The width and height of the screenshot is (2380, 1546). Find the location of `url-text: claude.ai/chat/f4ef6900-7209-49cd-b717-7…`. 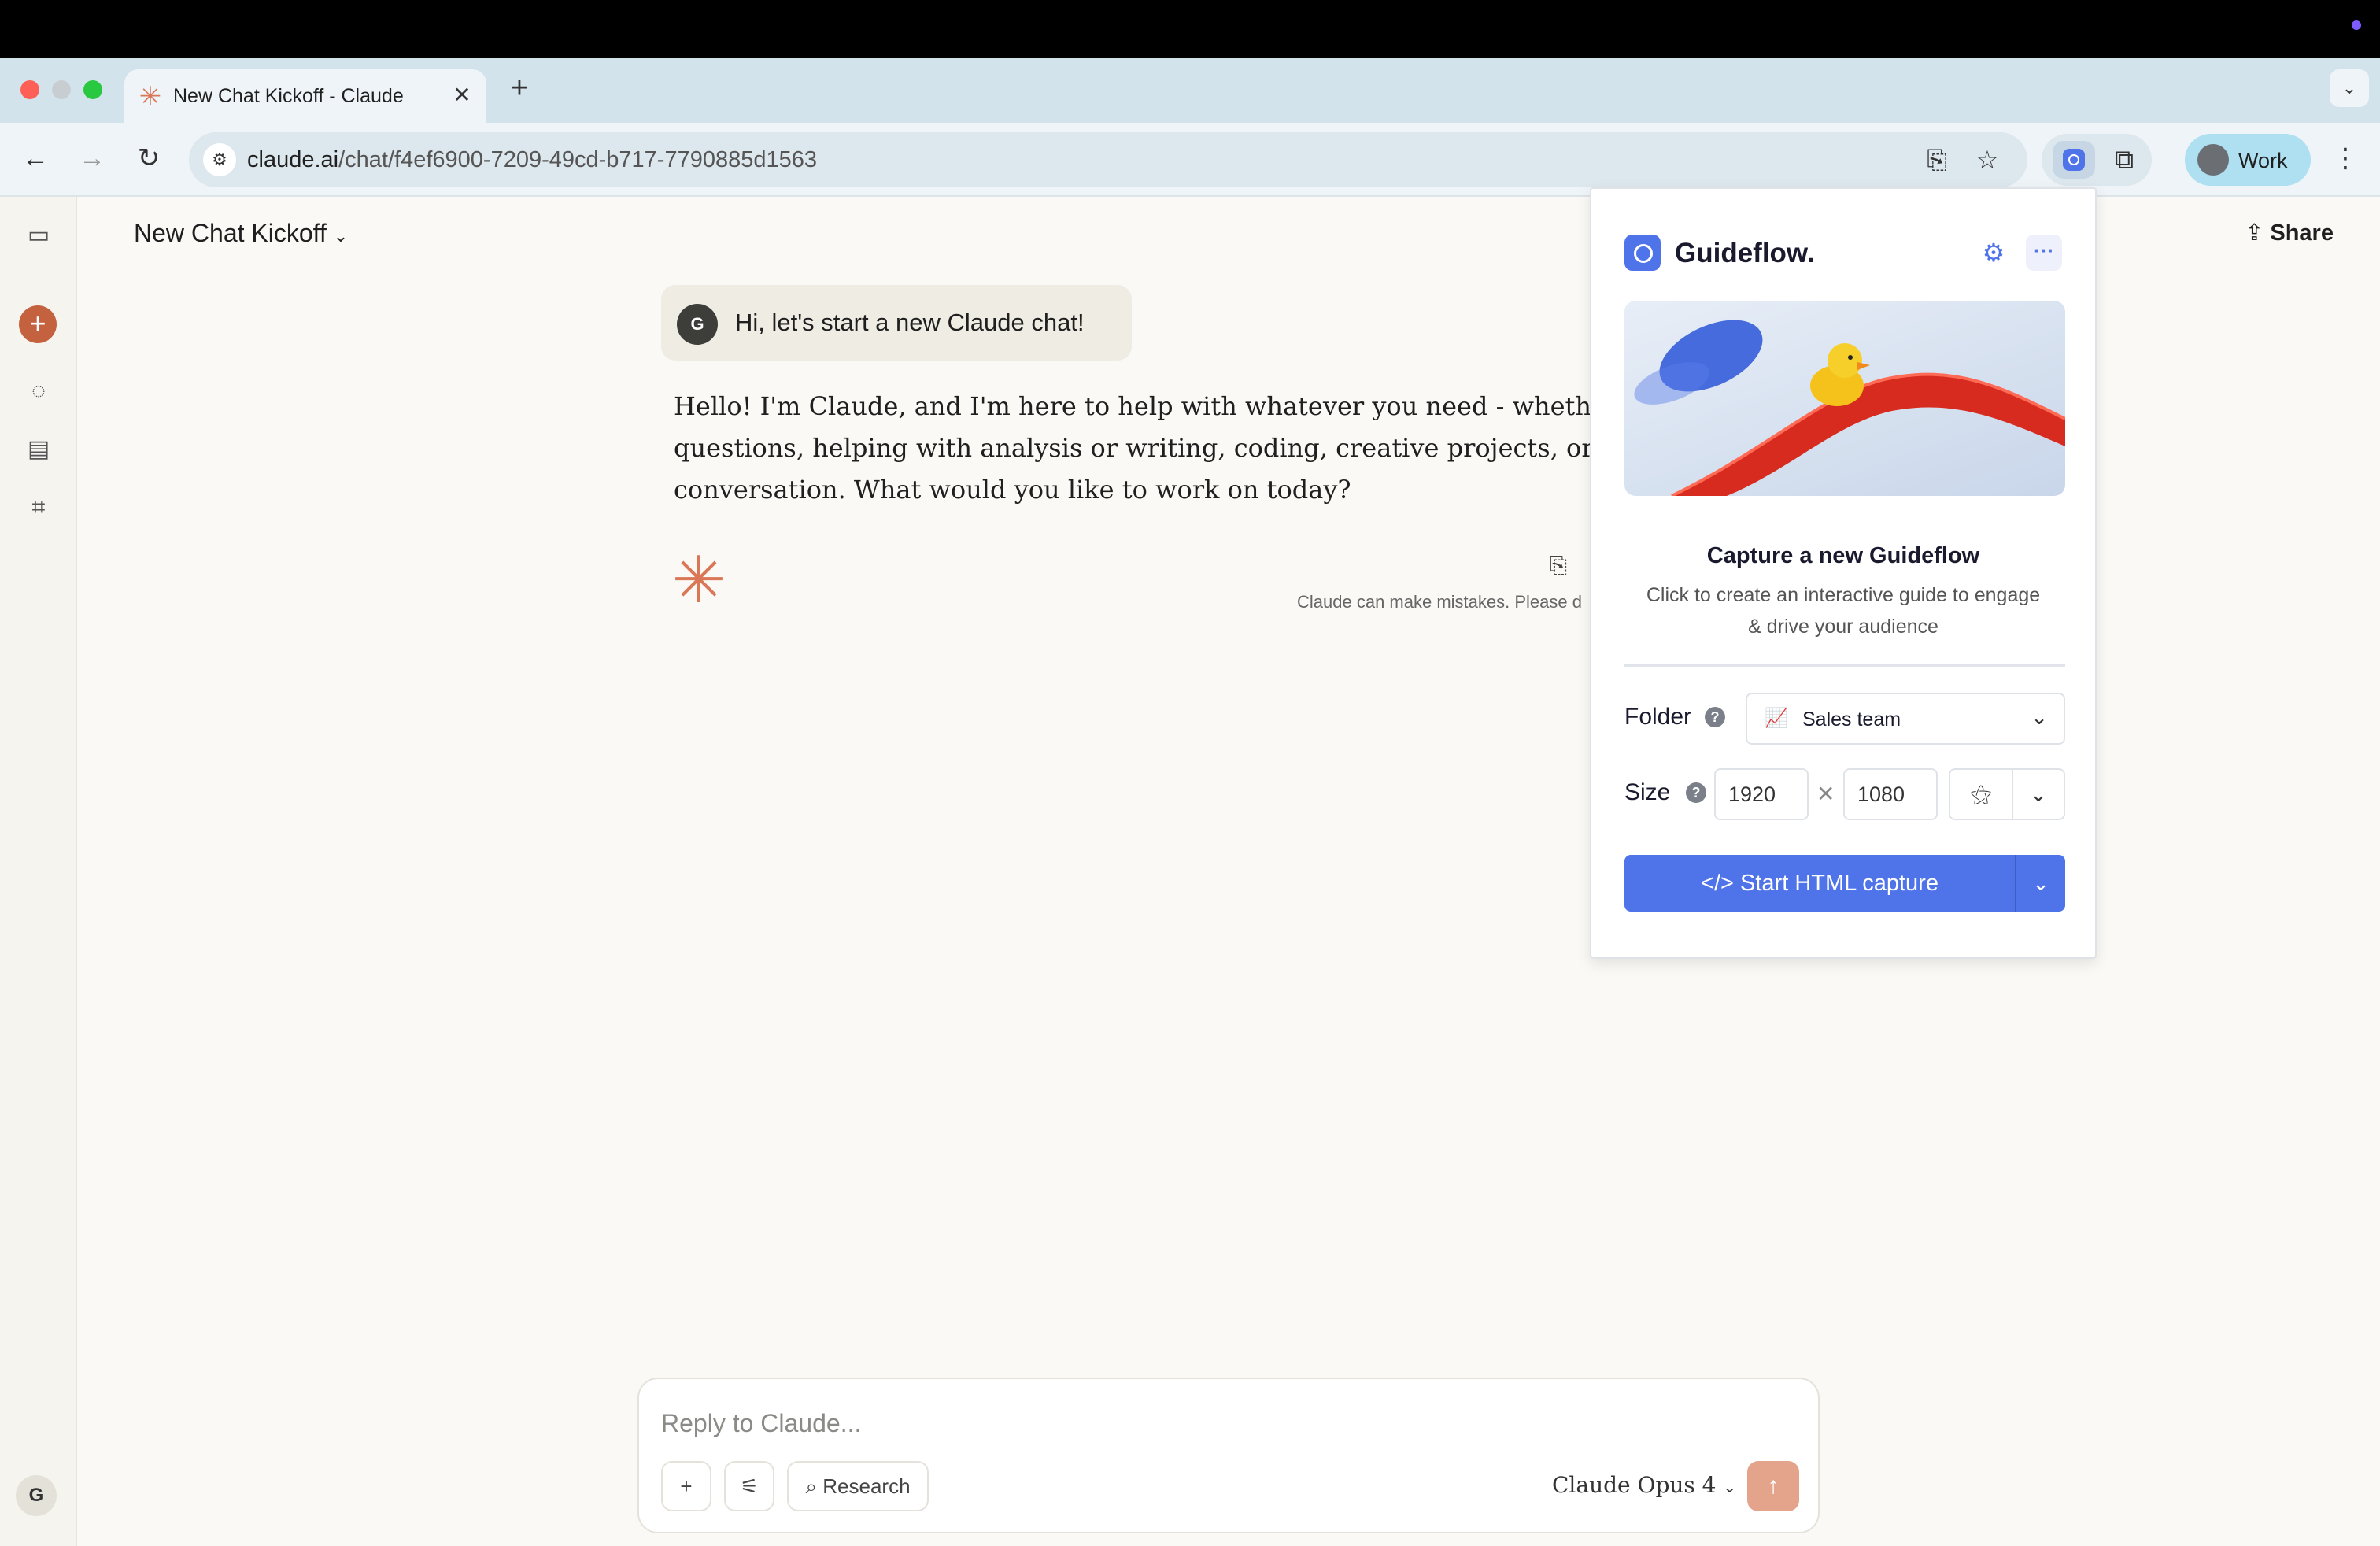

url-text: claude.ai/chat/f4ef6900-7209-49cd-b717-7… is located at coordinates (532, 160).